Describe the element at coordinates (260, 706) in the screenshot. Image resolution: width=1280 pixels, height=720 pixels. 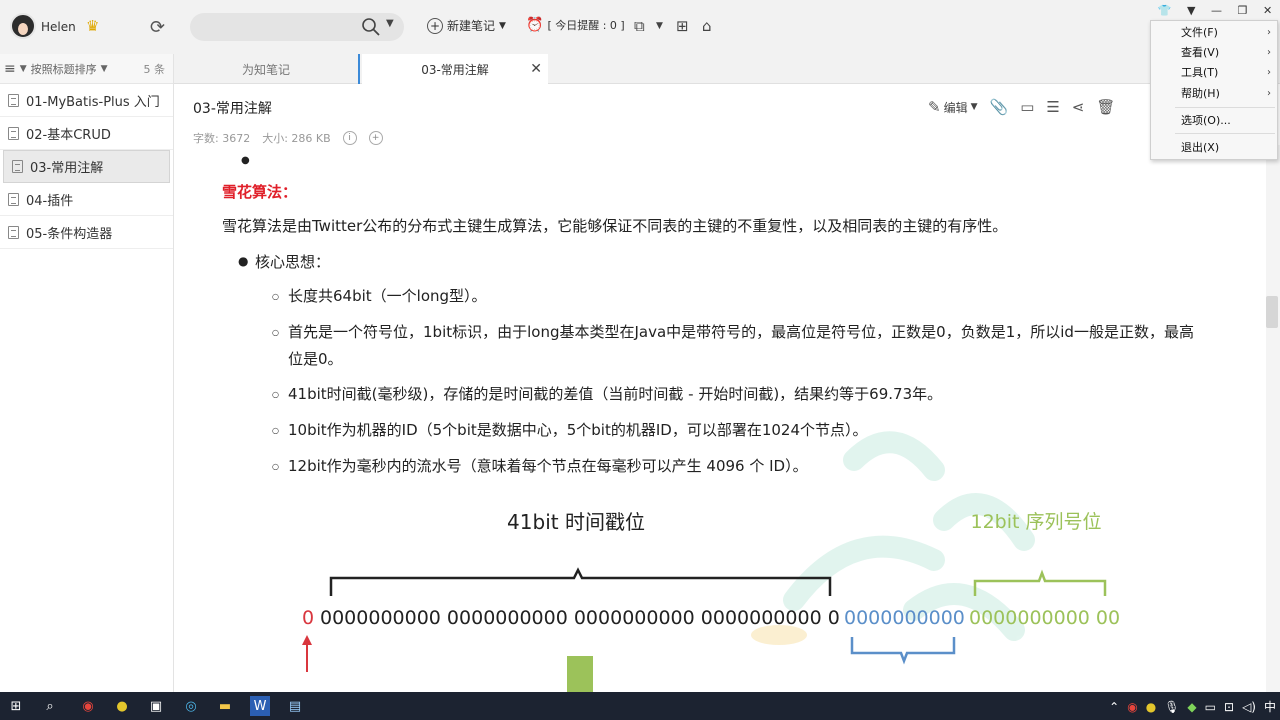
I see `word-icon: W` at that location.